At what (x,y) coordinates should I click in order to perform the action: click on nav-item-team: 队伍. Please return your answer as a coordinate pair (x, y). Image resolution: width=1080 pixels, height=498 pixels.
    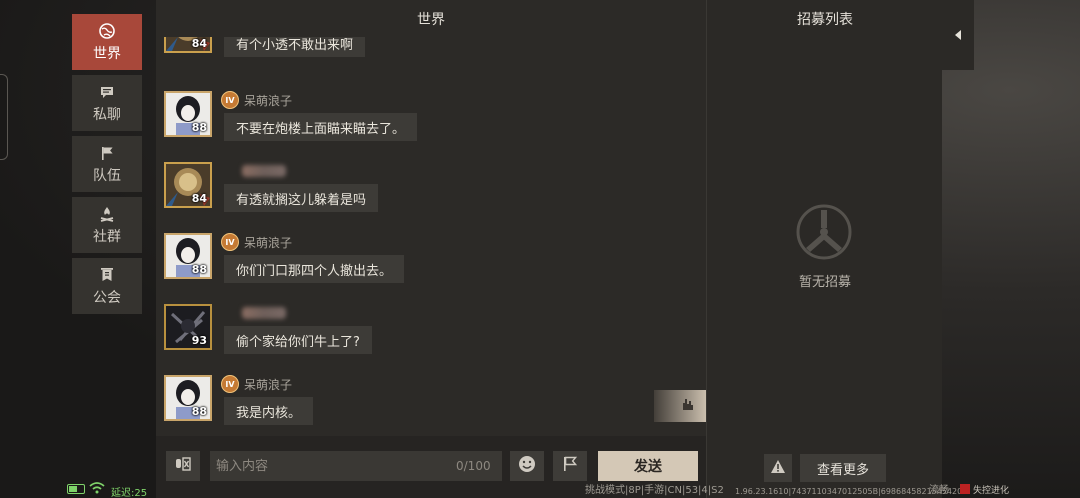
    Looking at the image, I should click on (107, 164).